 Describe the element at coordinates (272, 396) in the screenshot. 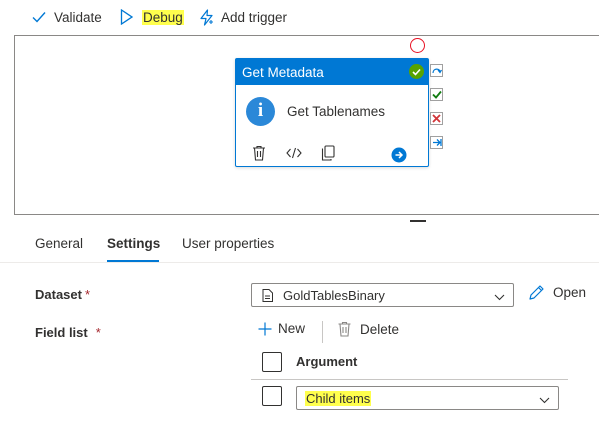

I see `row-checkbox` at that location.